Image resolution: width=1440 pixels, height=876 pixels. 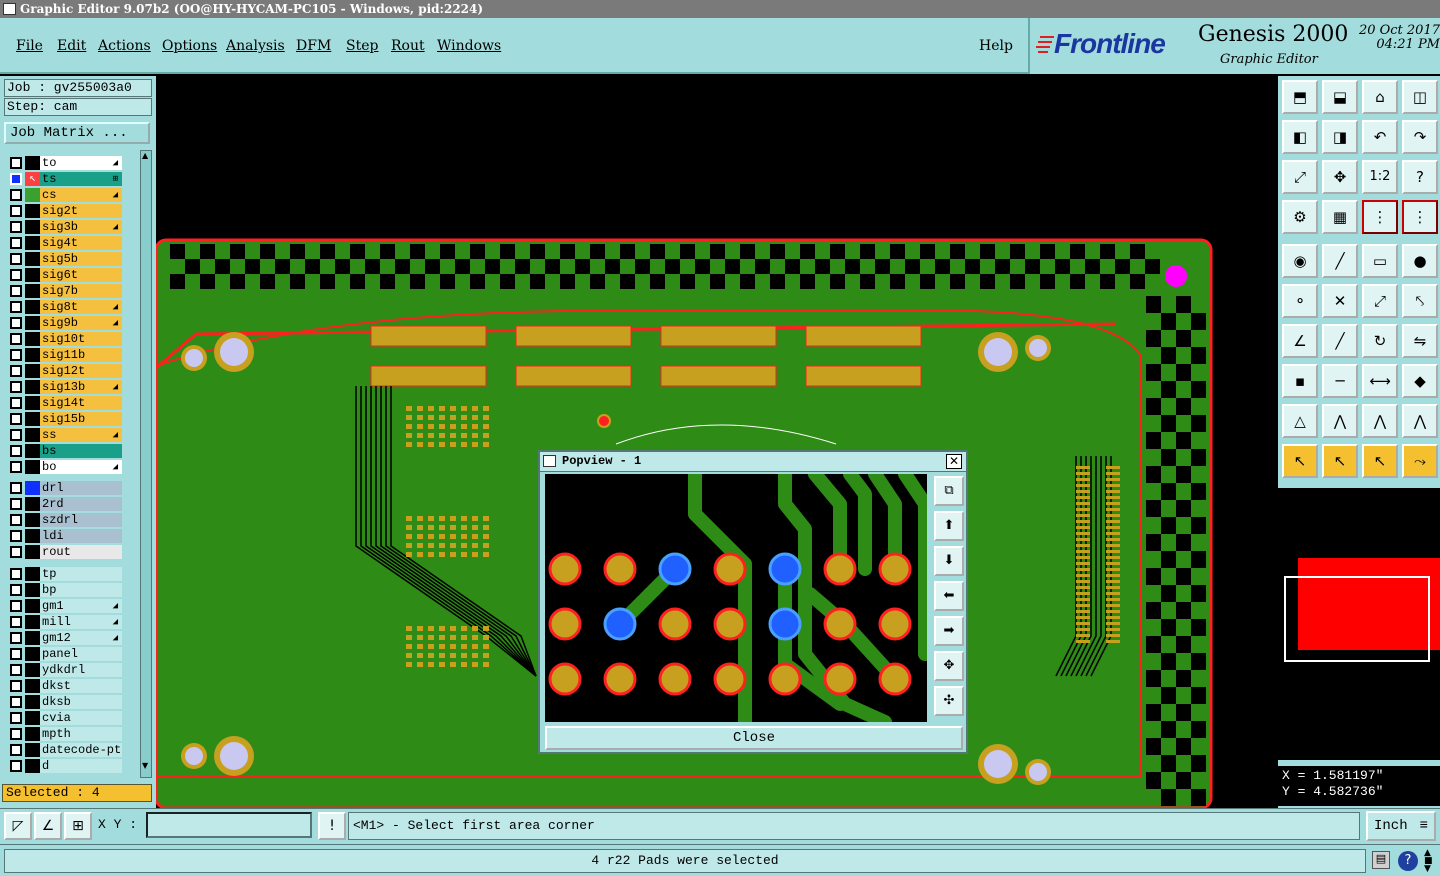 I want to click on menu-edit: Edit, so click(x=71, y=46).